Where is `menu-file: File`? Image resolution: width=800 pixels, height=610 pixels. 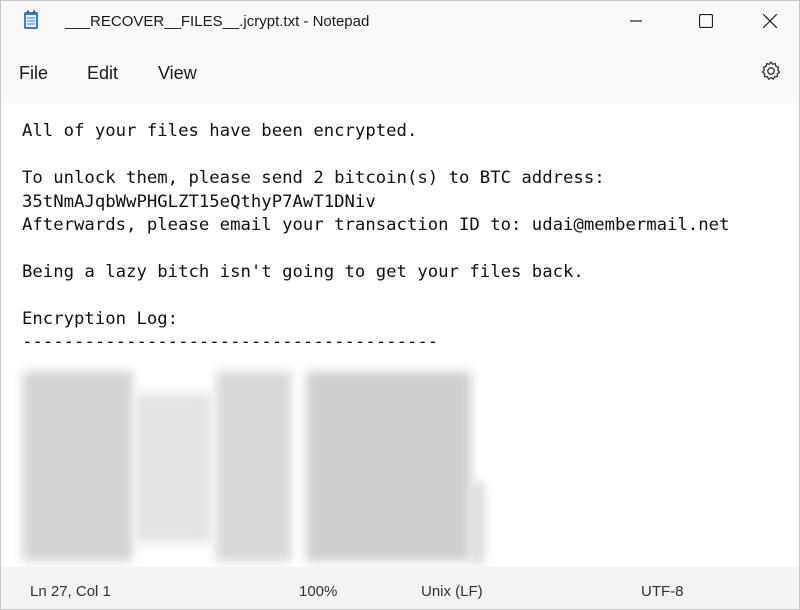
menu-file: File is located at coordinates (33, 73).